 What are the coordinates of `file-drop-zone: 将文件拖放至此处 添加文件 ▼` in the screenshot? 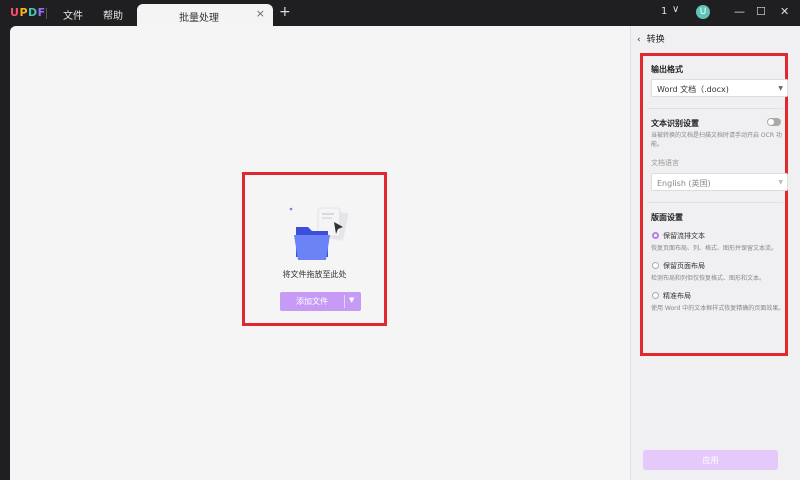 It's located at (314, 249).